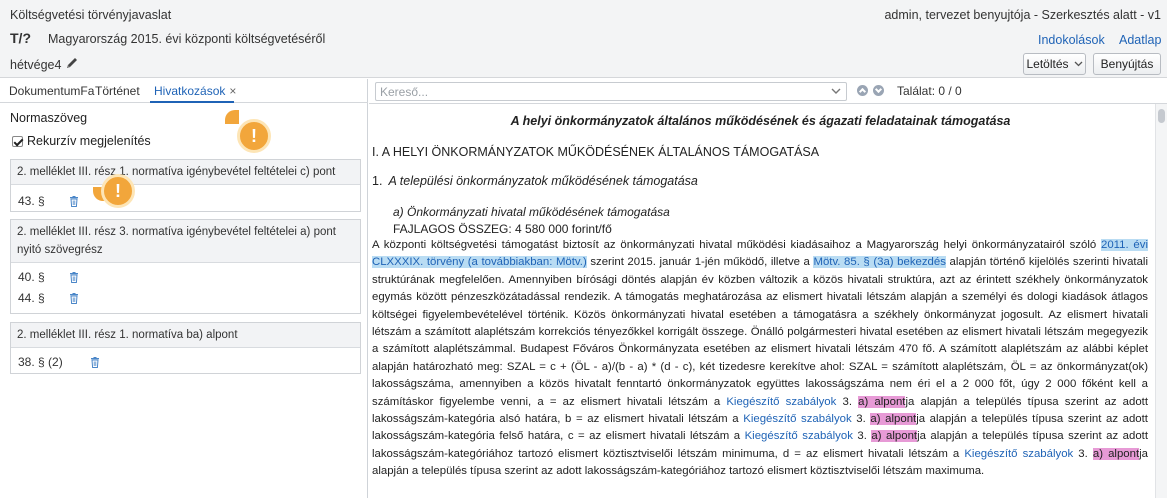 The width and height of the screenshot is (1167, 498). What do you see at coordinates (117, 91) in the screenshot?
I see `tab-history: Történet` at bounding box center [117, 91].